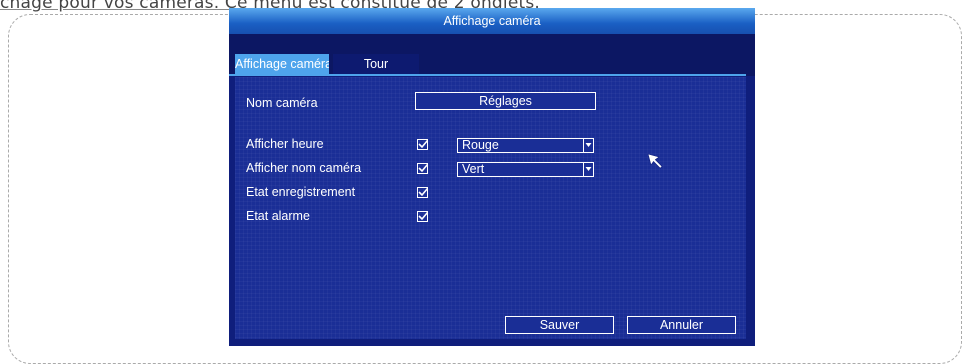 Image resolution: width=973 pixels, height=364 pixels. Describe the element at coordinates (525, 145) in the screenshot. I see `time-color-select: Rouge` at that location.